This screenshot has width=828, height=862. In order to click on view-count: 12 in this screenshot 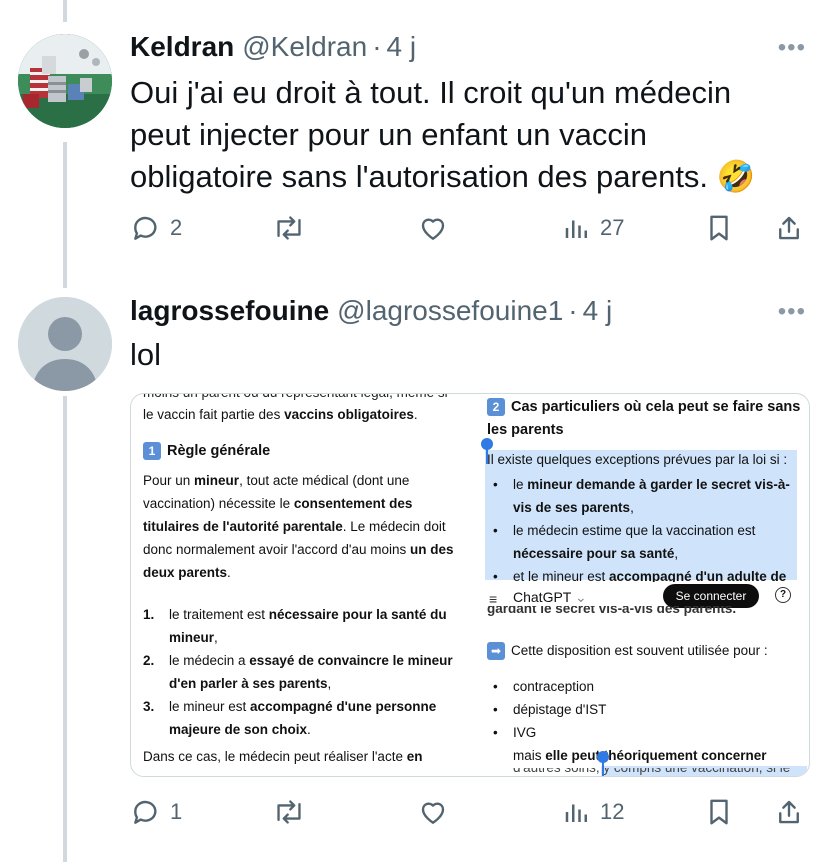, I will do `click(612, 811)`.